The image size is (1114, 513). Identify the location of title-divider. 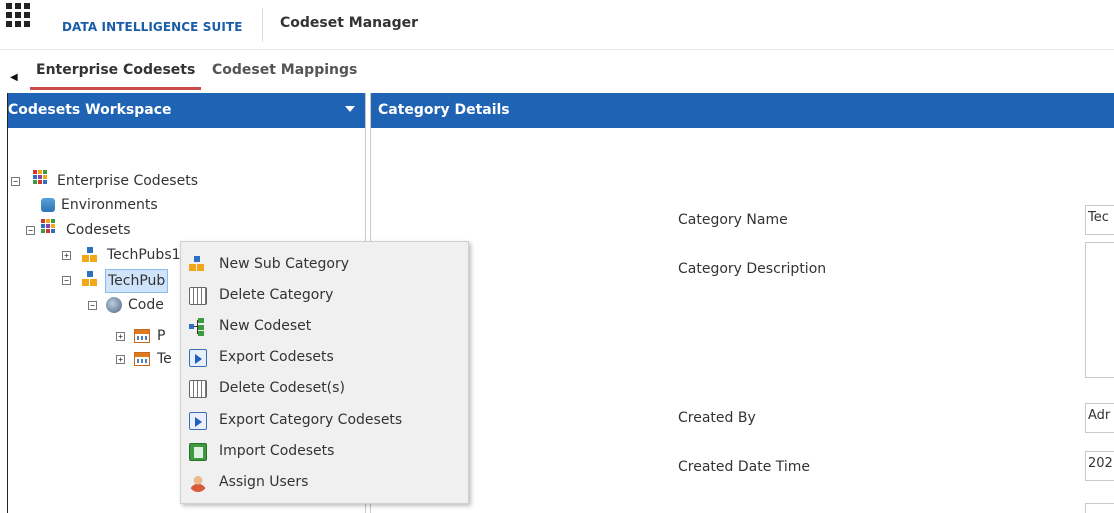
(262, 25).